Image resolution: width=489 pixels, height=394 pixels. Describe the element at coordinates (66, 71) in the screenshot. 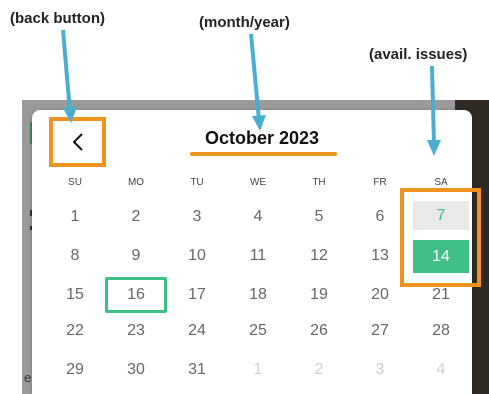

I see `arrow-to-back-button` at that location.